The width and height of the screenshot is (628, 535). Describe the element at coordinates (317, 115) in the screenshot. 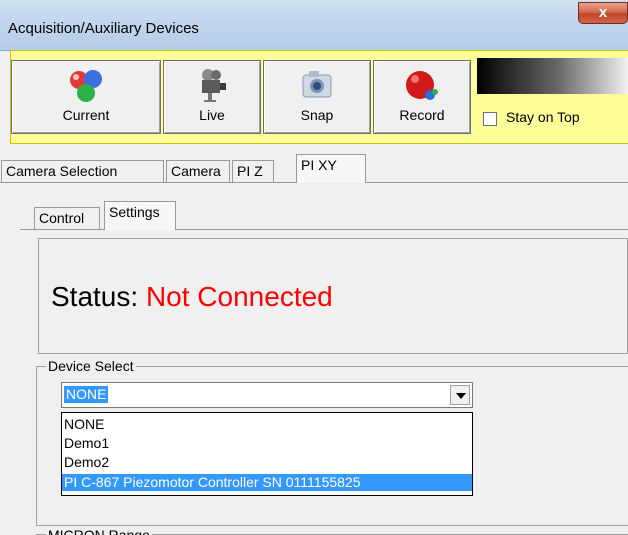

I see `snap-label: Snap` at that location.